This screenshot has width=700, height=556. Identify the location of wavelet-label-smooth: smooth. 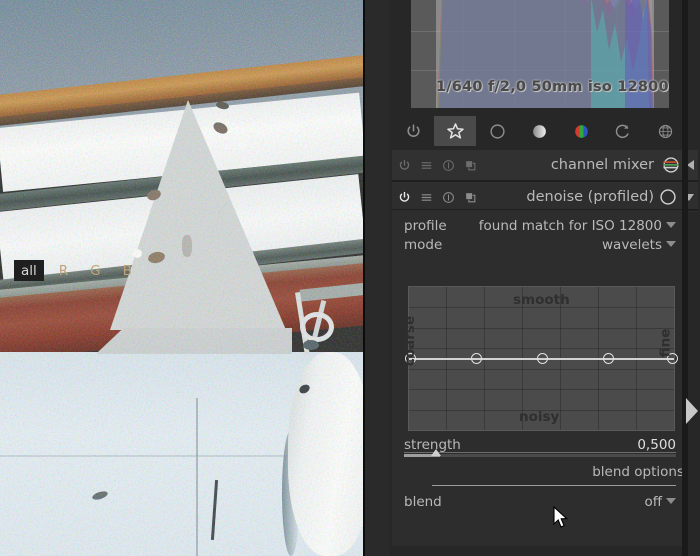
(541, 300).